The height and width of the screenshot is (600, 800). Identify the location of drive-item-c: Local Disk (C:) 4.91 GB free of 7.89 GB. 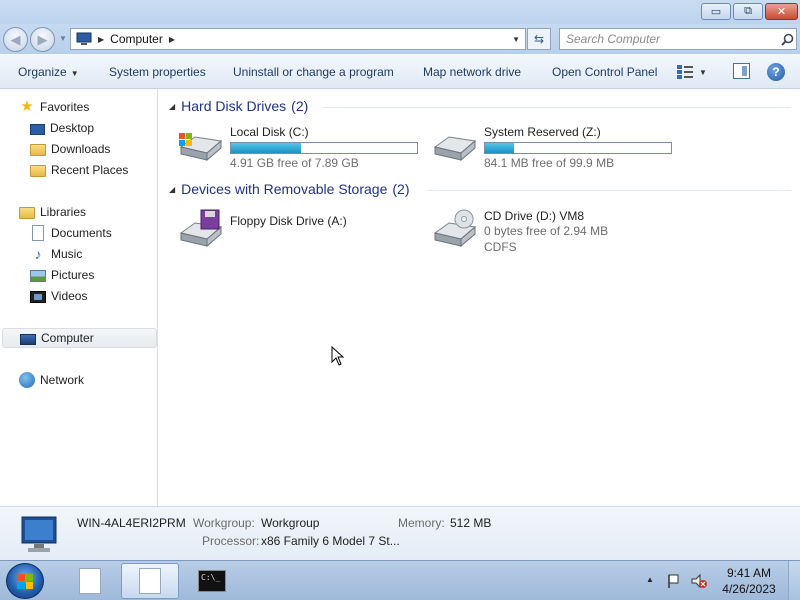
(302, 147).